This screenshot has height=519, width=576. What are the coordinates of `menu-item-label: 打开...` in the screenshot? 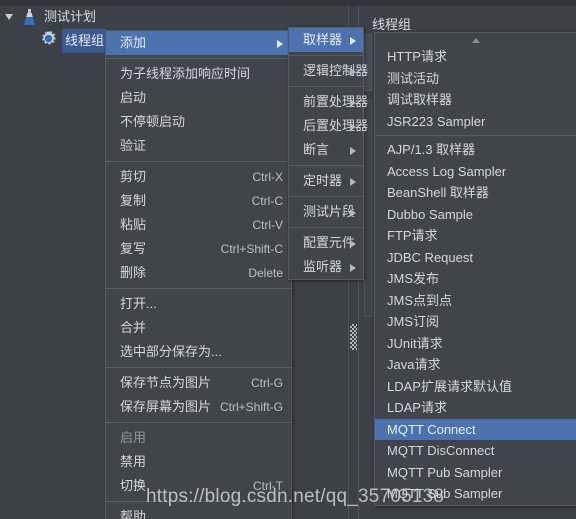 It's located at (138, 303).